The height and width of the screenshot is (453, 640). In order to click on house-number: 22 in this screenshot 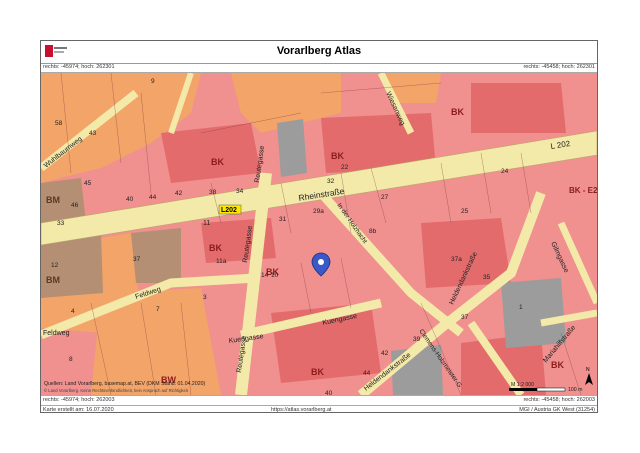, I will do `click(345, 167)`.